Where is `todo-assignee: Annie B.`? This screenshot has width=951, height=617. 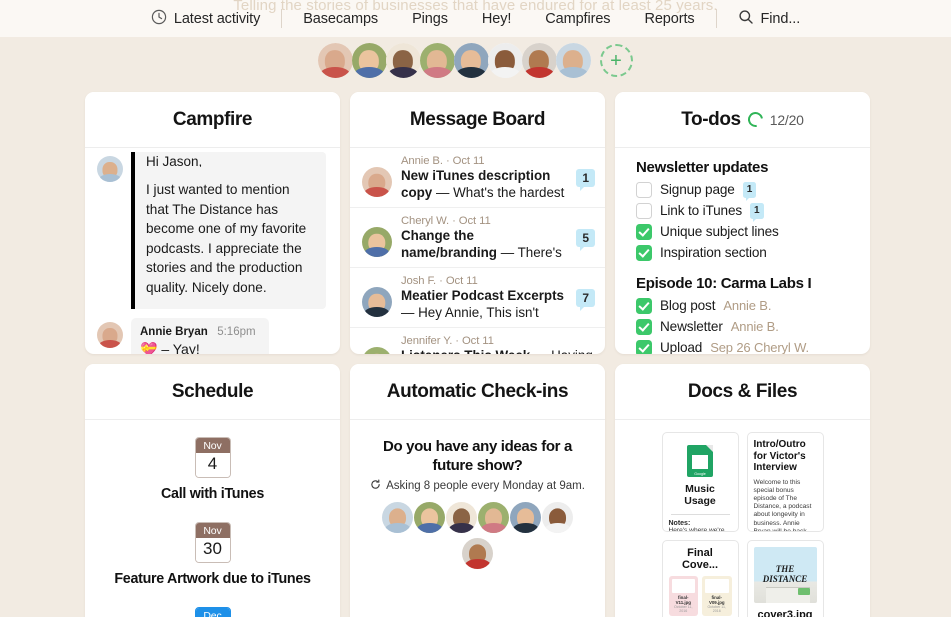
todo-assignee: Annie B. is located at coordinates (754, 326).